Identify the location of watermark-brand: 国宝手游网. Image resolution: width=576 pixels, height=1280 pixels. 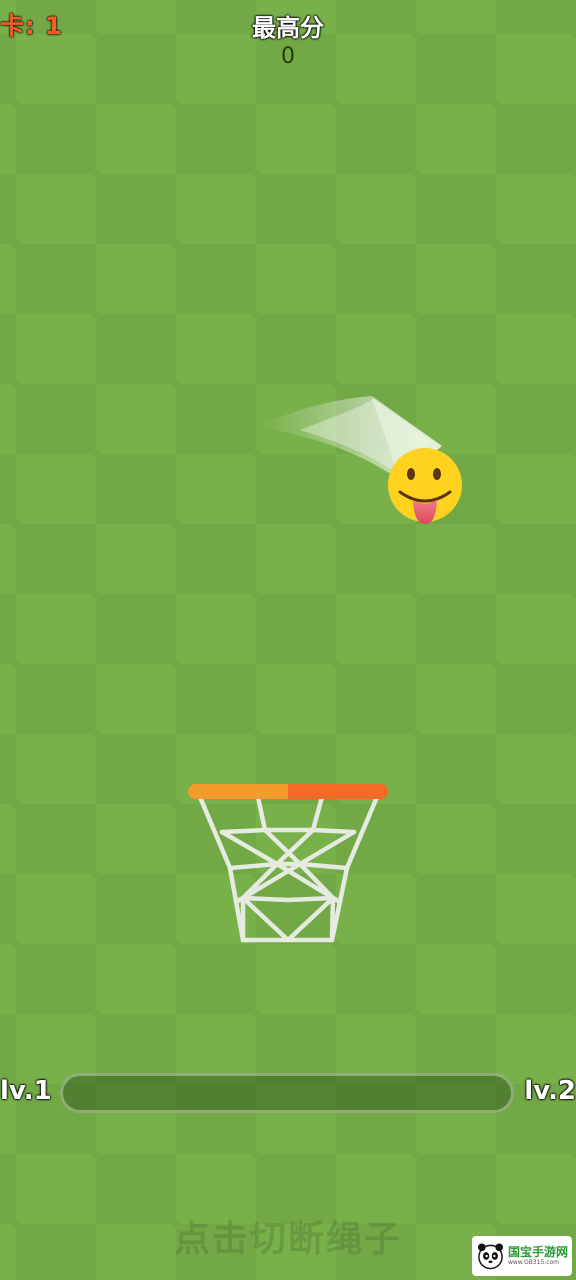
(537, 1252).